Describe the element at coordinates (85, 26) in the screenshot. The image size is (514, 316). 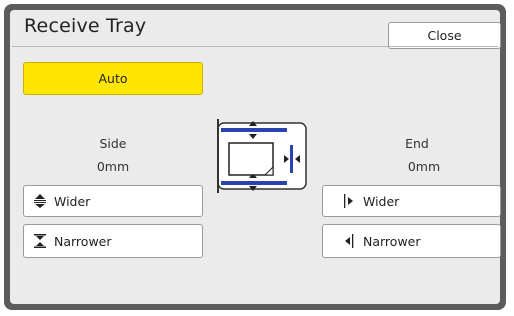
I see `page-title: Receive Tray` at that location.